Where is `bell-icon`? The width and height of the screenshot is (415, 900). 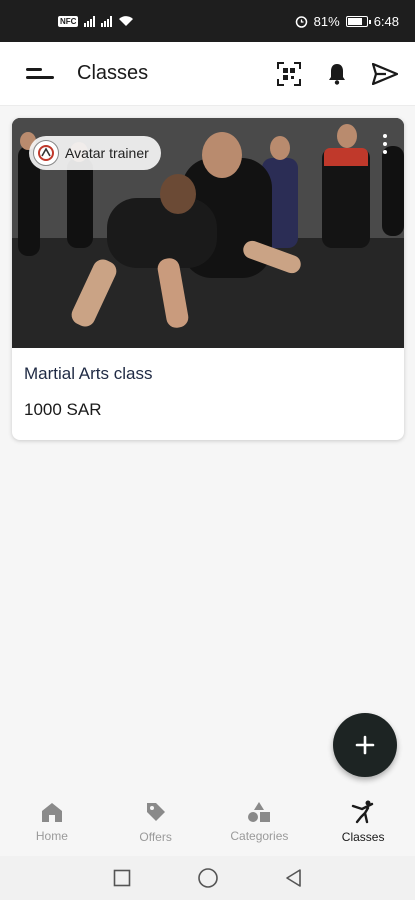 bell-icon is located at coordinates (337, 74).